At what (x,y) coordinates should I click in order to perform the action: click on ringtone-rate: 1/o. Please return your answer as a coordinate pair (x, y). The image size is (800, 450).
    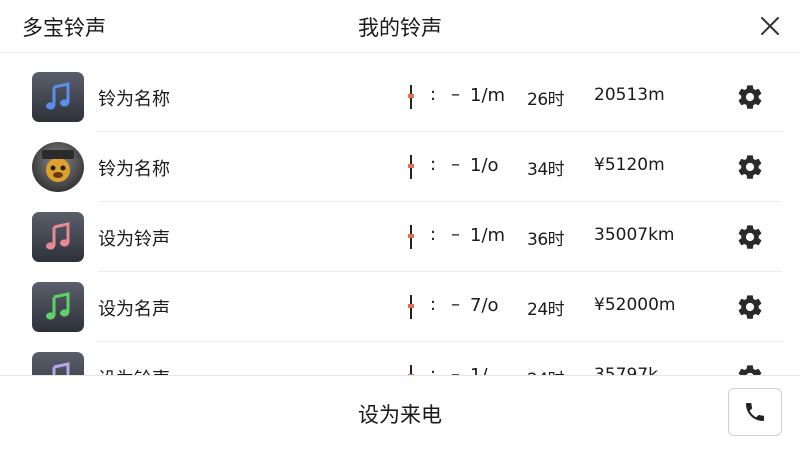
    Looking at the image, I should click on (484, 165).